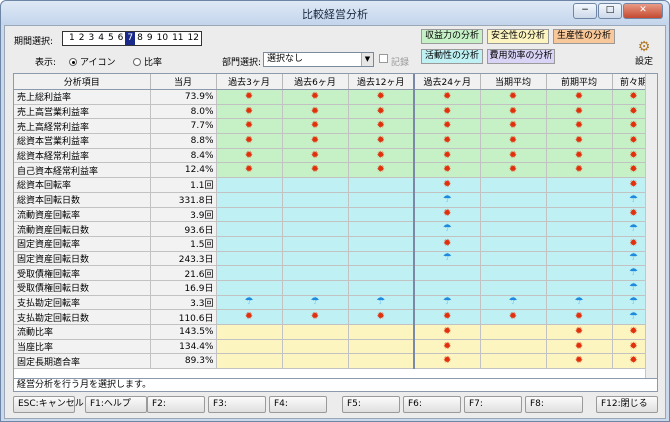  What do you see at coordinates (82, 38) in the screenshot?
I see `period-2: 2` at bounding box center [82, 38].